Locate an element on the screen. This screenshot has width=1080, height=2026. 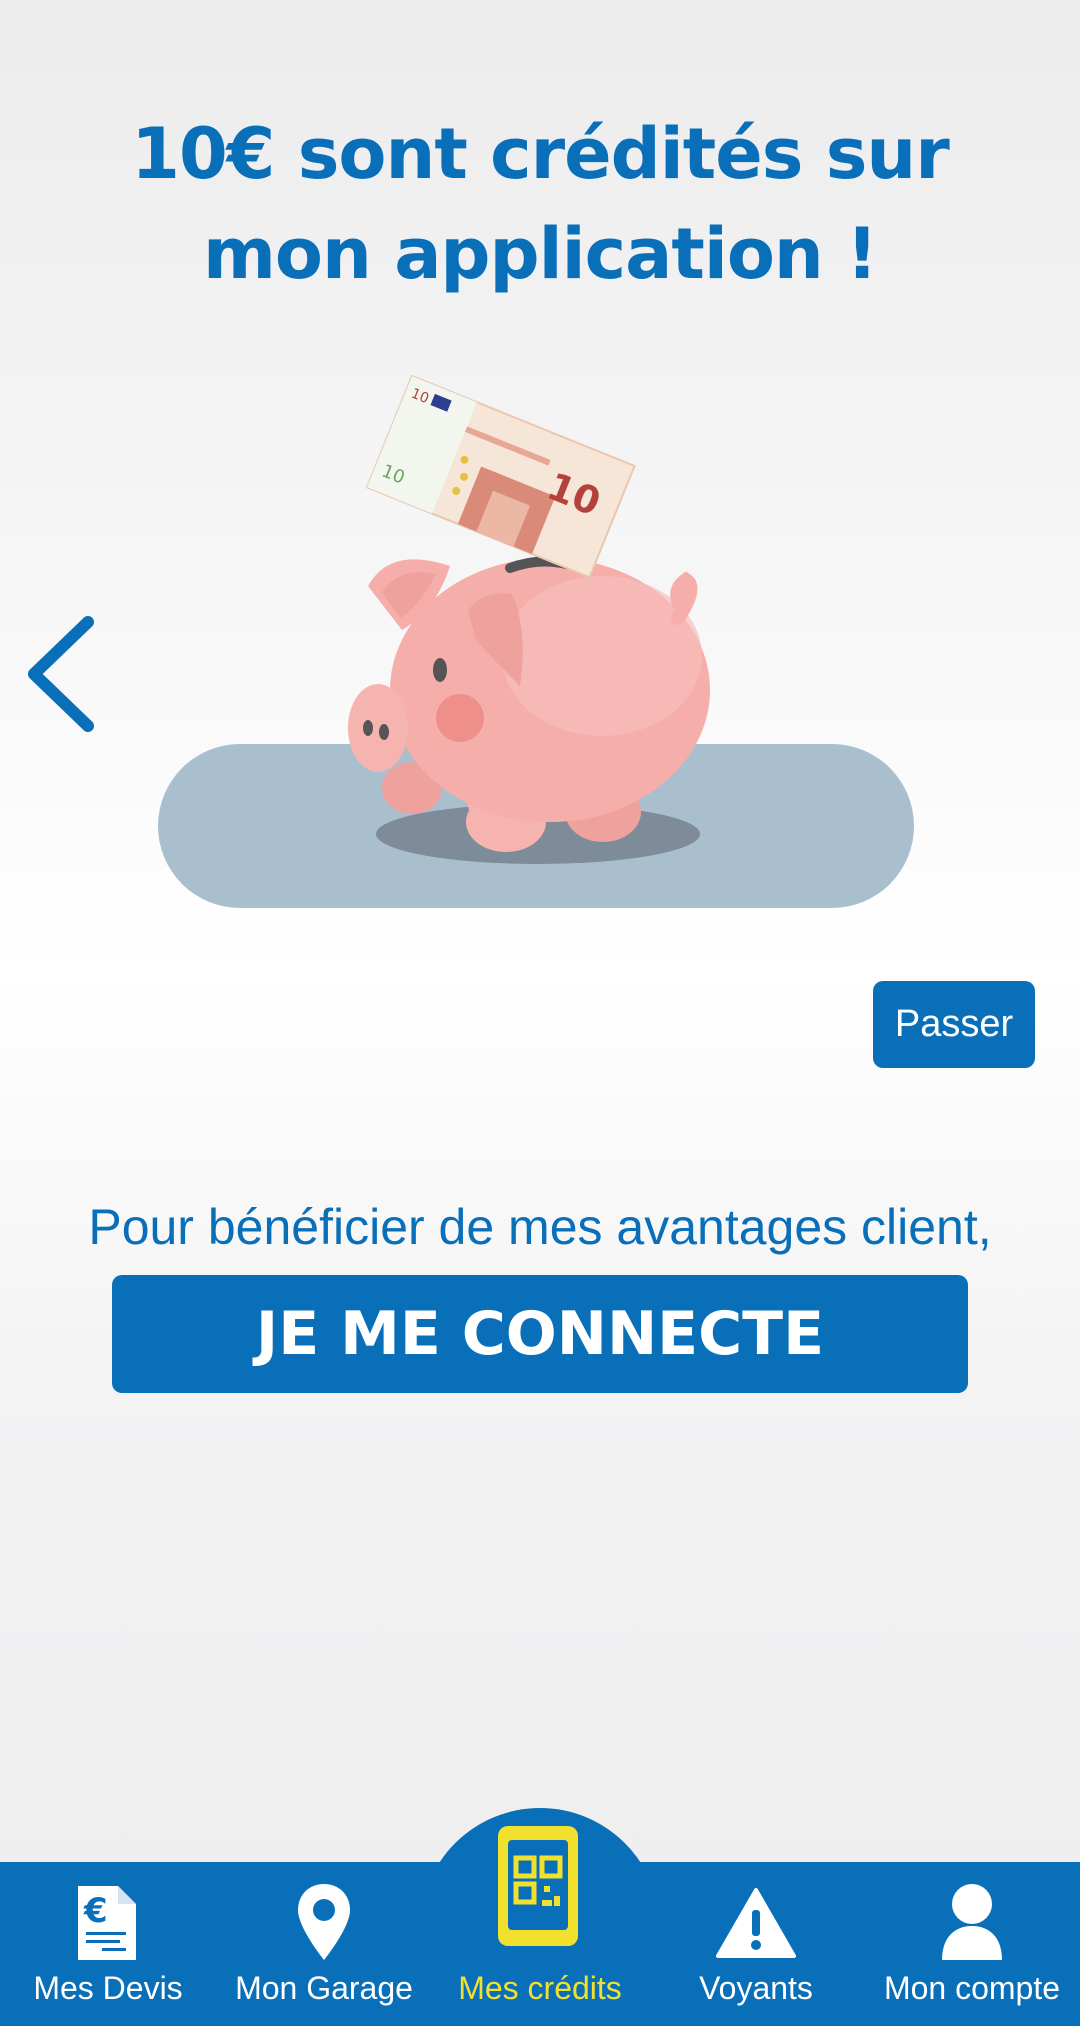
nav-item-mes-credits: Mes crédits is located at coordinates (540, 1926).